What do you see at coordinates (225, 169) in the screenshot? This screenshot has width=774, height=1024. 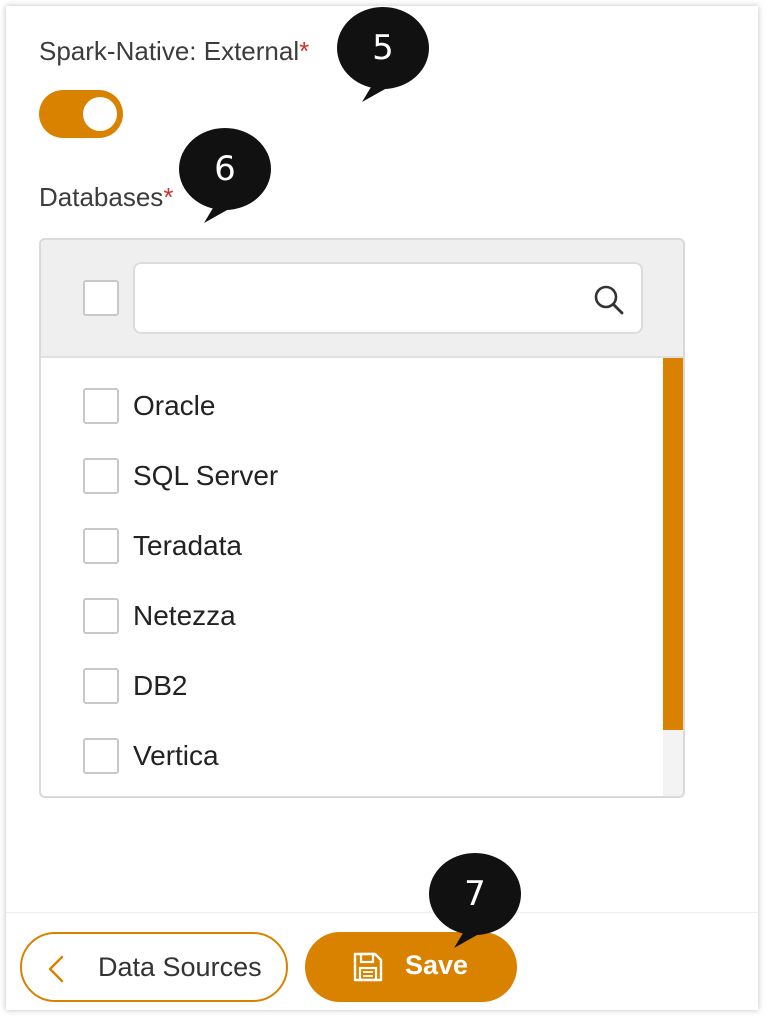 I see `callout-number: 6` at bounding box center [225, 169].